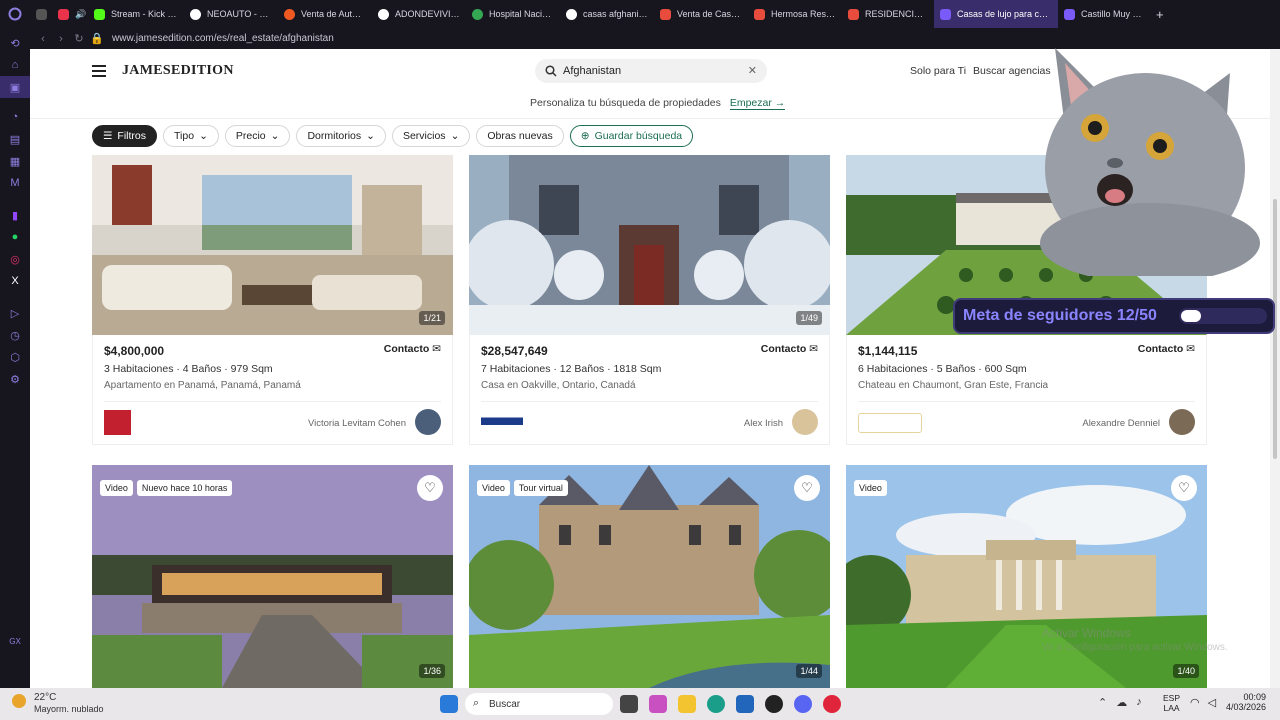  Describe the element at coordinates (15, 14) in the screenshot. I see `opera-logo-icon` at that location.